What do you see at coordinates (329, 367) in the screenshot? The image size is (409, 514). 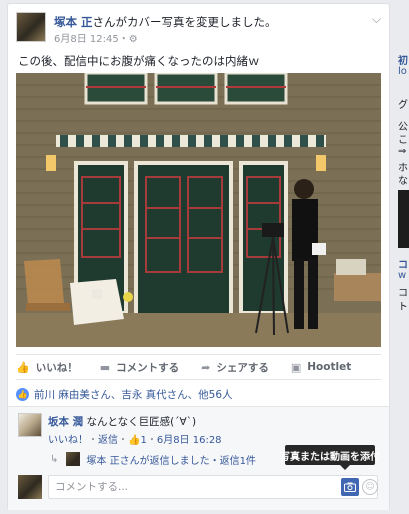 I see `hootlet-label: Hootlet` at bounding box center [329, 367].